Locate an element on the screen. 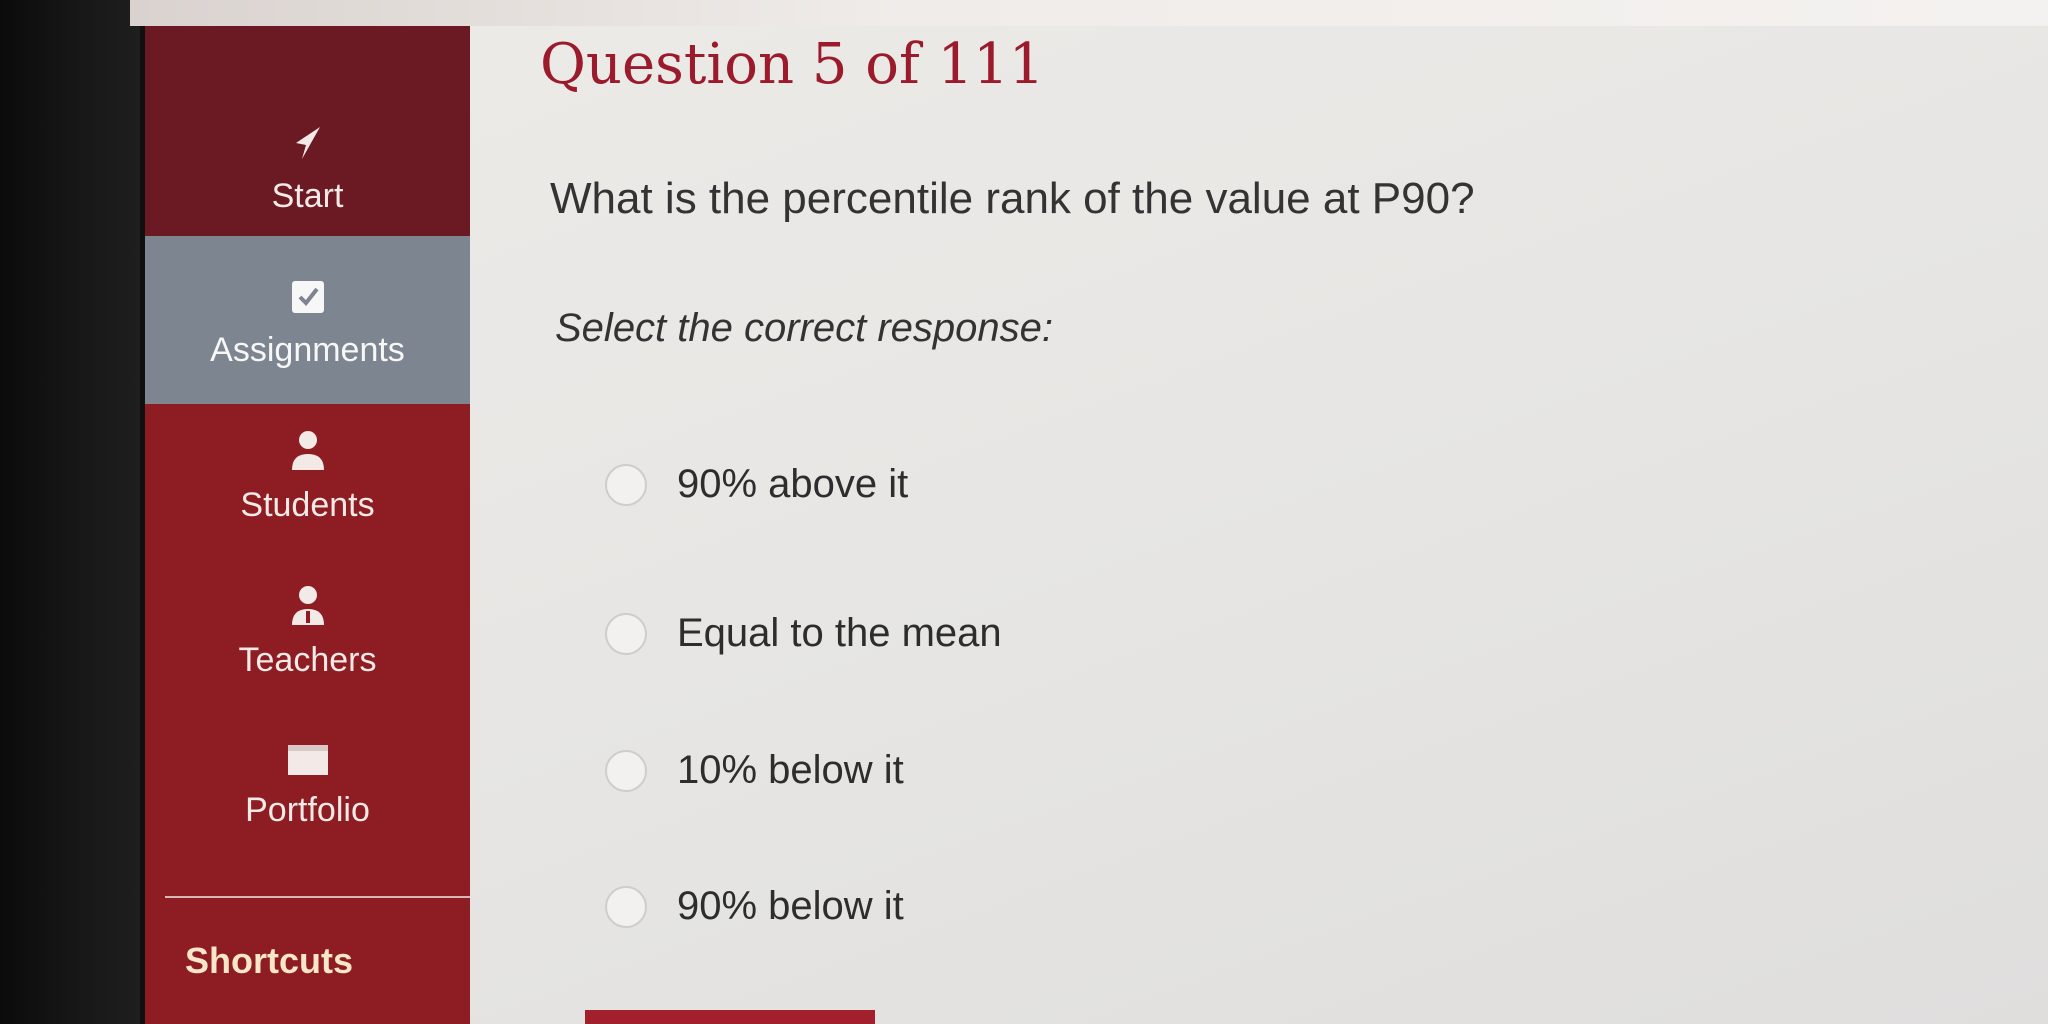 This screenshot has height=1024, width=2048. answer-option-label: 90% below it is located at coordinates (790, 906).